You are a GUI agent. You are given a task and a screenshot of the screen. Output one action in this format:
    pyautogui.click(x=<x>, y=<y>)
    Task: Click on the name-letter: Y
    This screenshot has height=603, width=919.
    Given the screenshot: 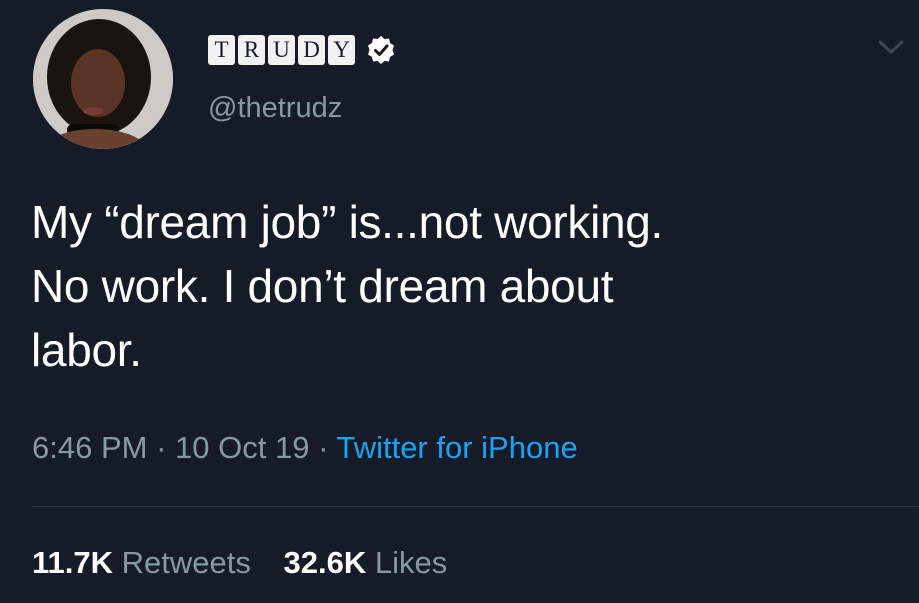 What is the action you would take?
    pyautogui.click(x=341, y=50)
    